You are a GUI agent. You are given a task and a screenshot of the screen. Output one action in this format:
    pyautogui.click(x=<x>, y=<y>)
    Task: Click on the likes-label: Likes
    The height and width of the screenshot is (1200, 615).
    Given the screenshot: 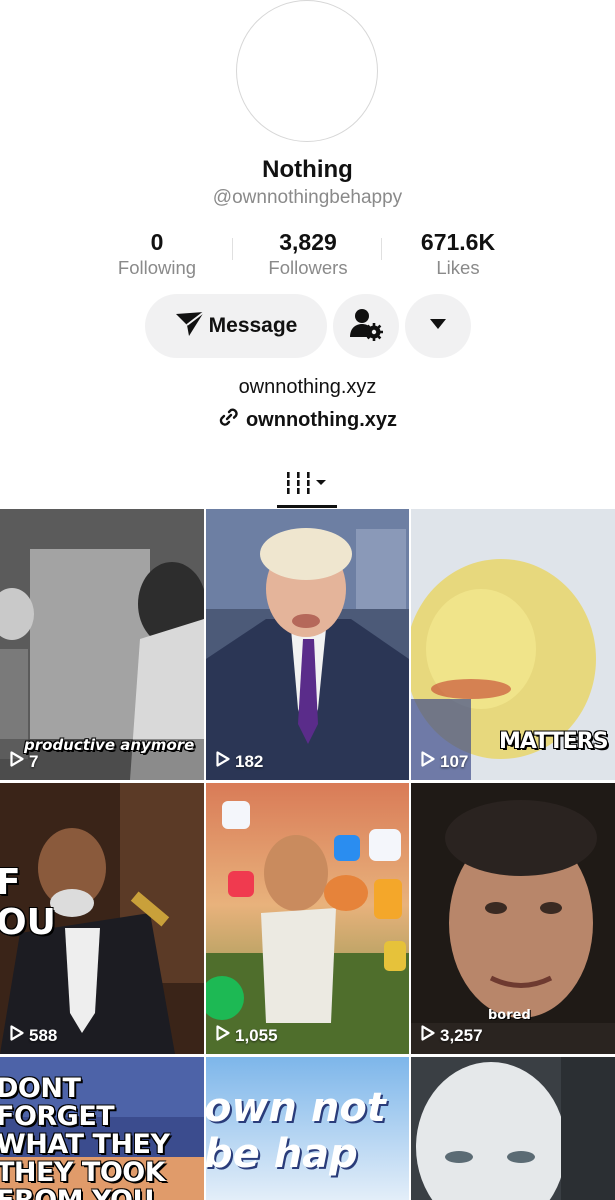 What is the action you would take?
    pyautogui.click(x=458, y=267)
    